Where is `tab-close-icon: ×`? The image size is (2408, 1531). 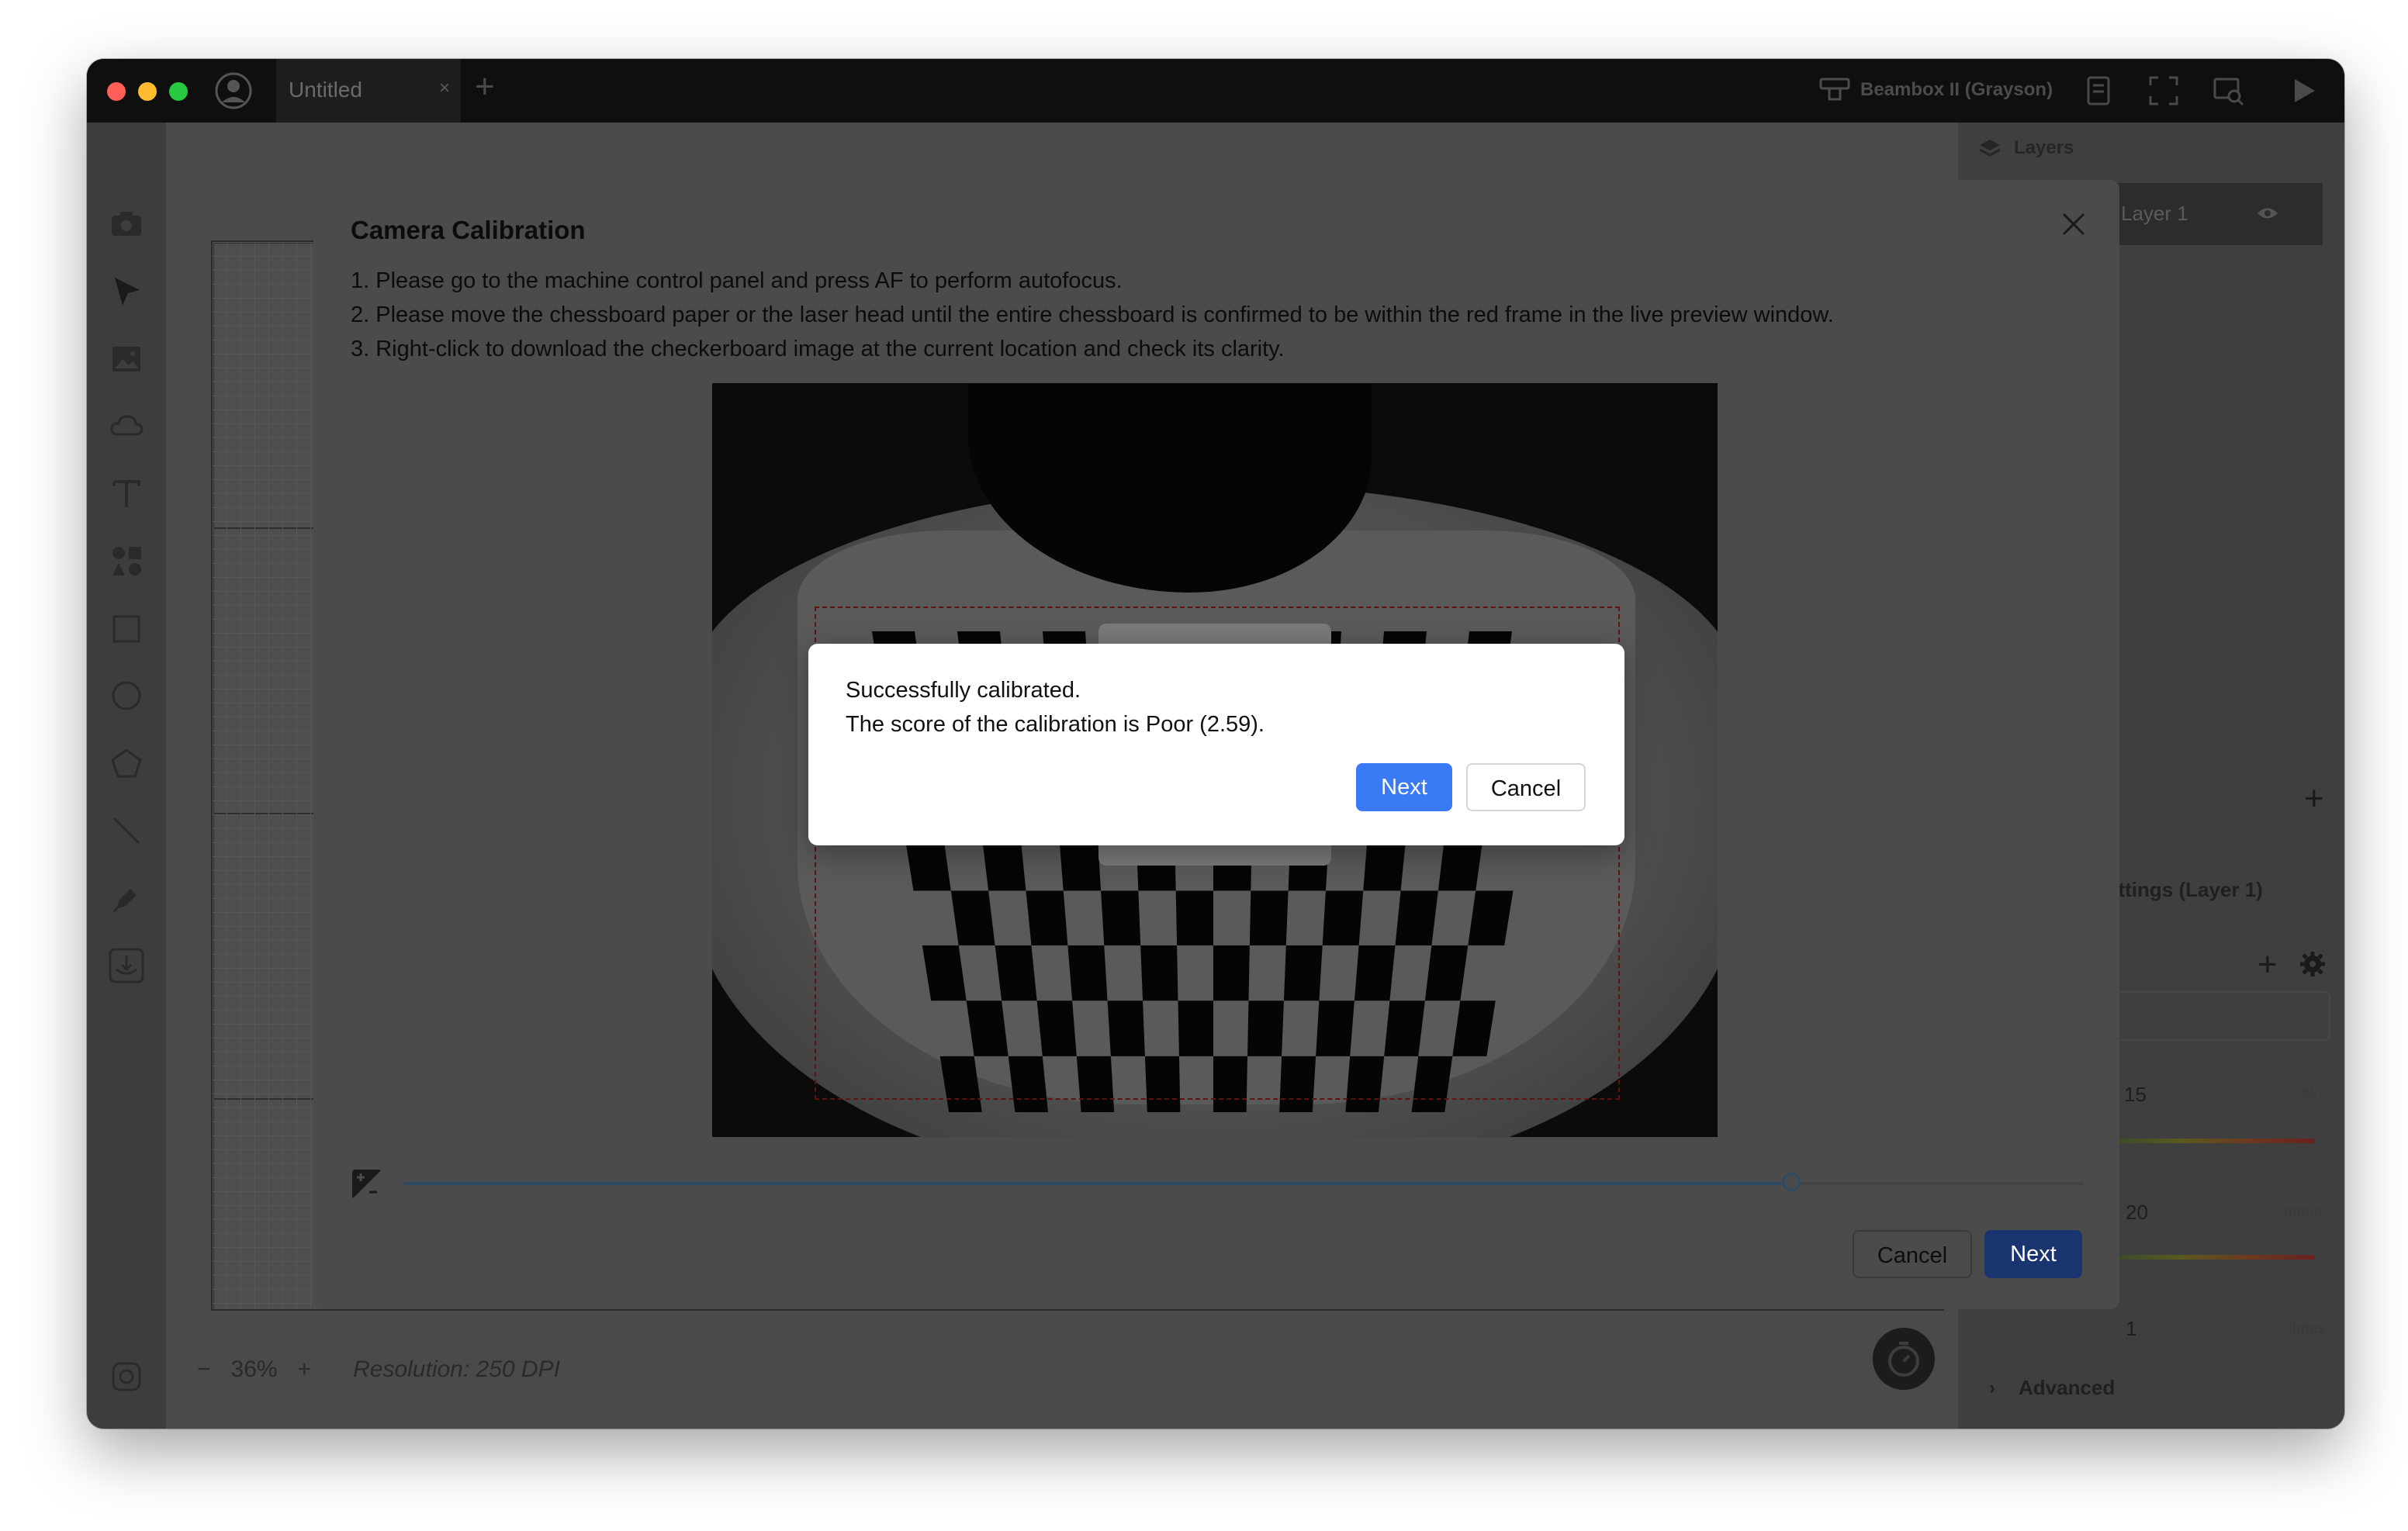
tab-close-icon: × is located at coordinates (444, 88).